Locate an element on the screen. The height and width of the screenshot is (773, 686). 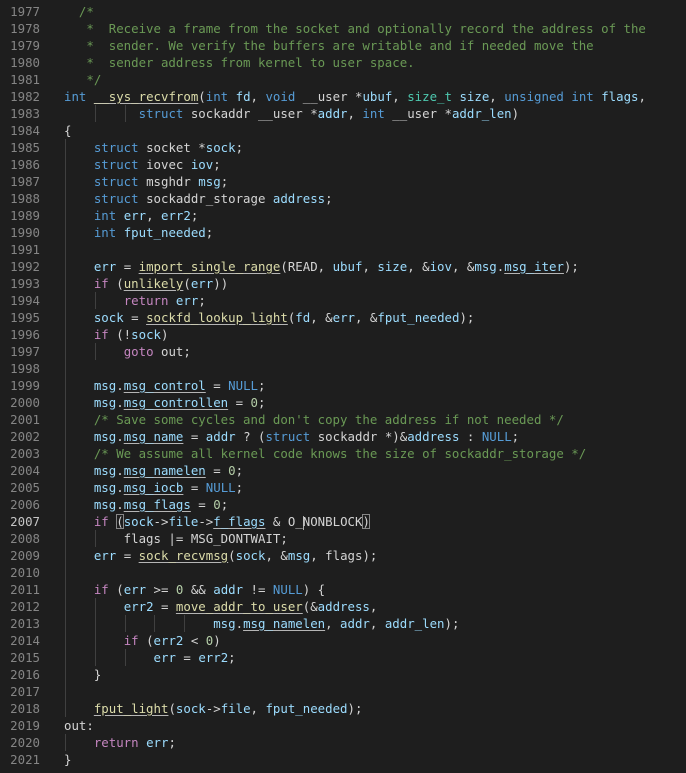
line-number: 1991 is located at coordinates (25, 249).